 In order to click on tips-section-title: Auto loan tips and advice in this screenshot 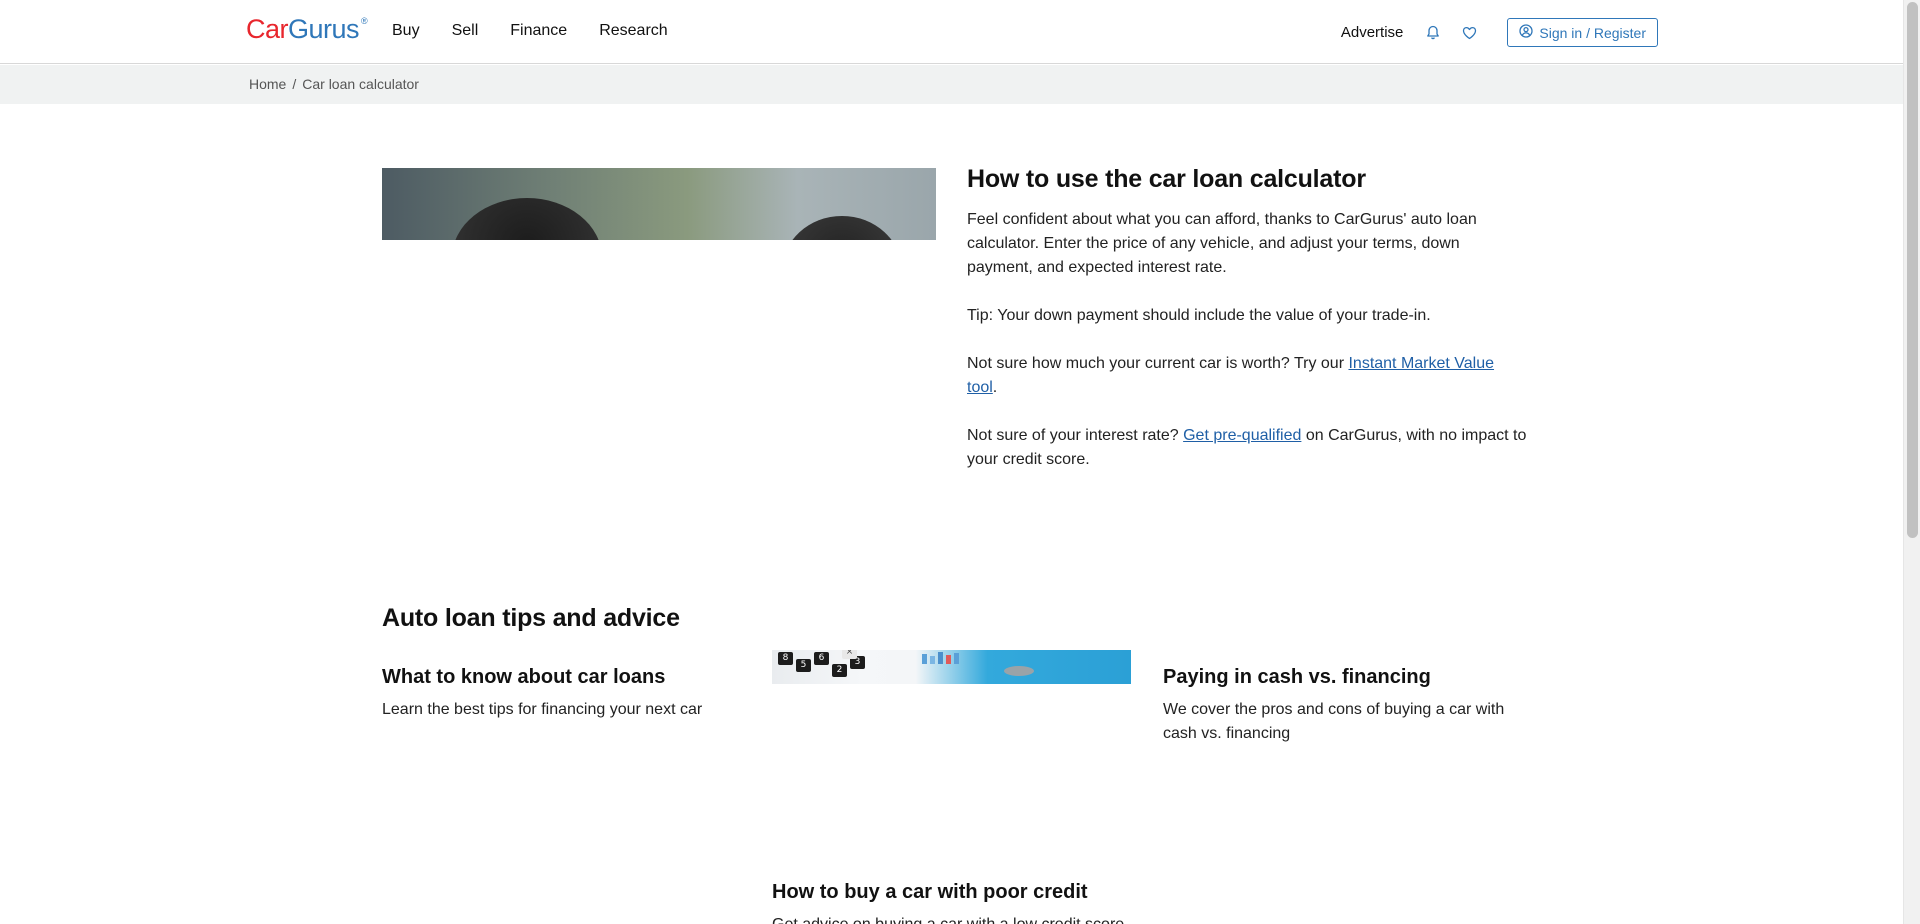, I will do `click(531, 618)`.